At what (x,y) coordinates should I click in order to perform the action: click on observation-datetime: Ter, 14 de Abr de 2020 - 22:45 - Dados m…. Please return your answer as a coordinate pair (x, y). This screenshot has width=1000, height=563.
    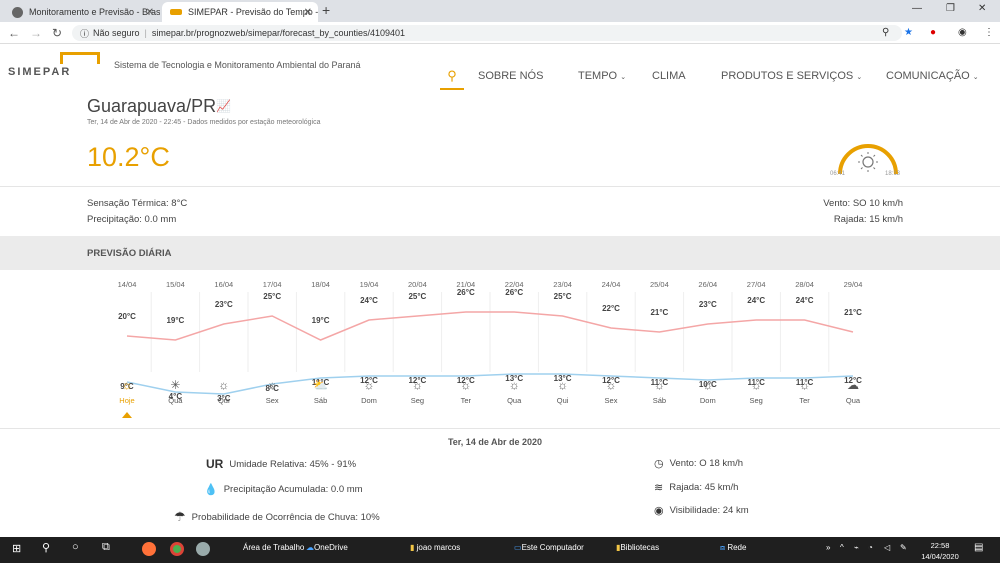
    Looking at the image, I should click on (204, 122).